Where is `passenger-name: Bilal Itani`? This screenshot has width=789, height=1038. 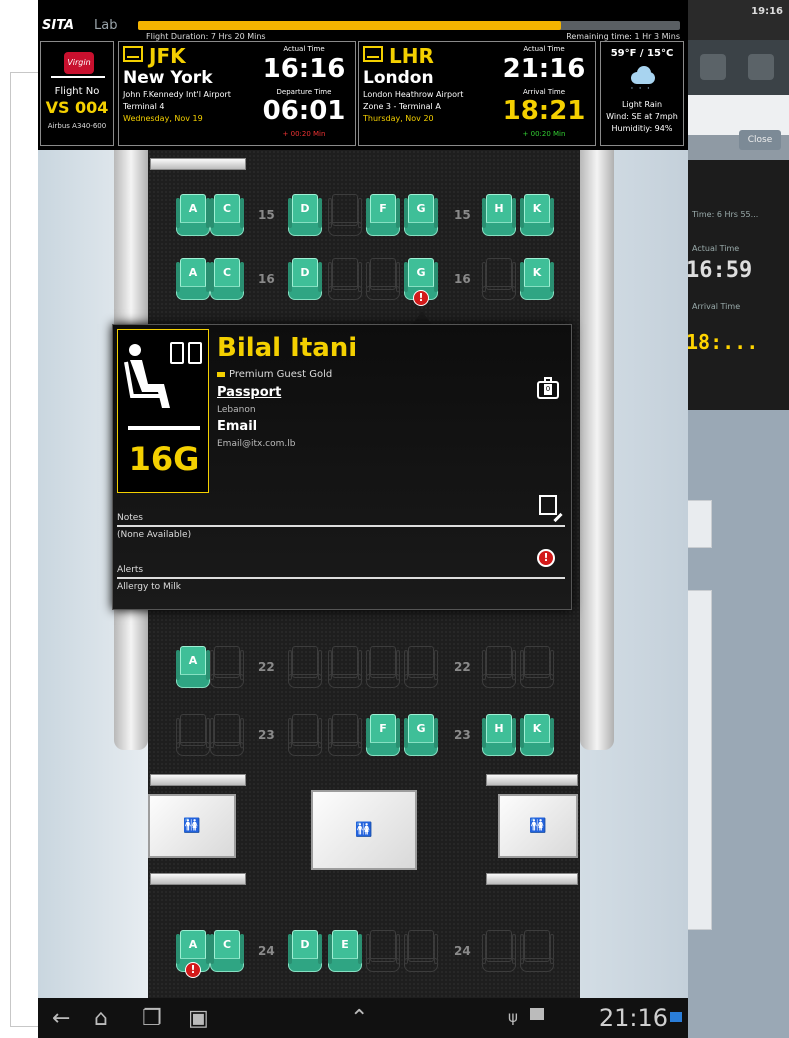 passenger-name: Bilal Itani is located at coordinates (287, 348).